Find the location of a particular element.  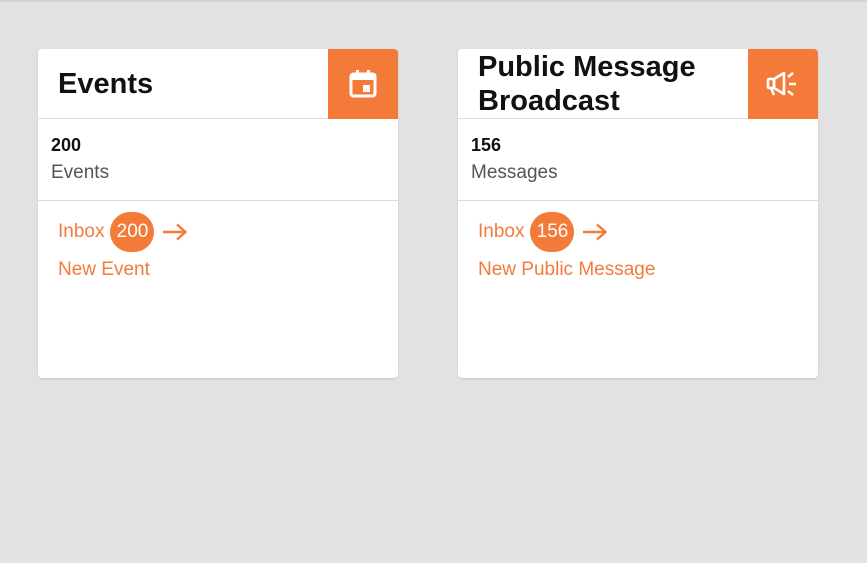

event-count: 200 is located at coordinates (66, 145).